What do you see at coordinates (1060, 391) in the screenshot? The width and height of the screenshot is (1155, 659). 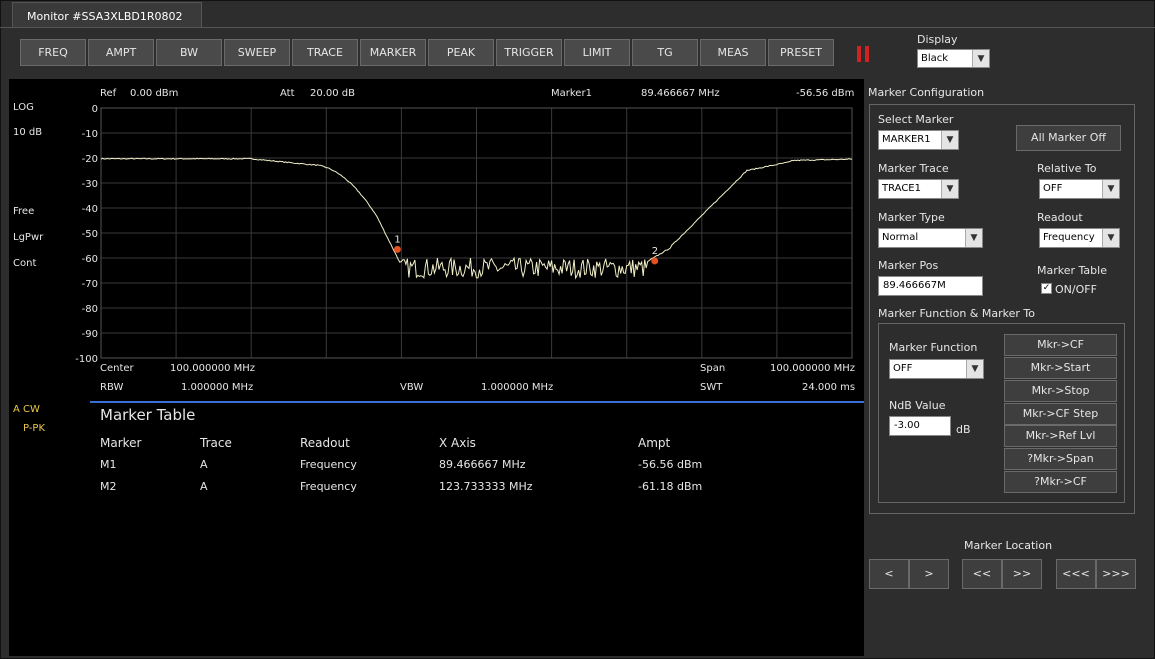 I see `mkr-stop-button: Mkr->Stop` at bounding box center [1060, 391].